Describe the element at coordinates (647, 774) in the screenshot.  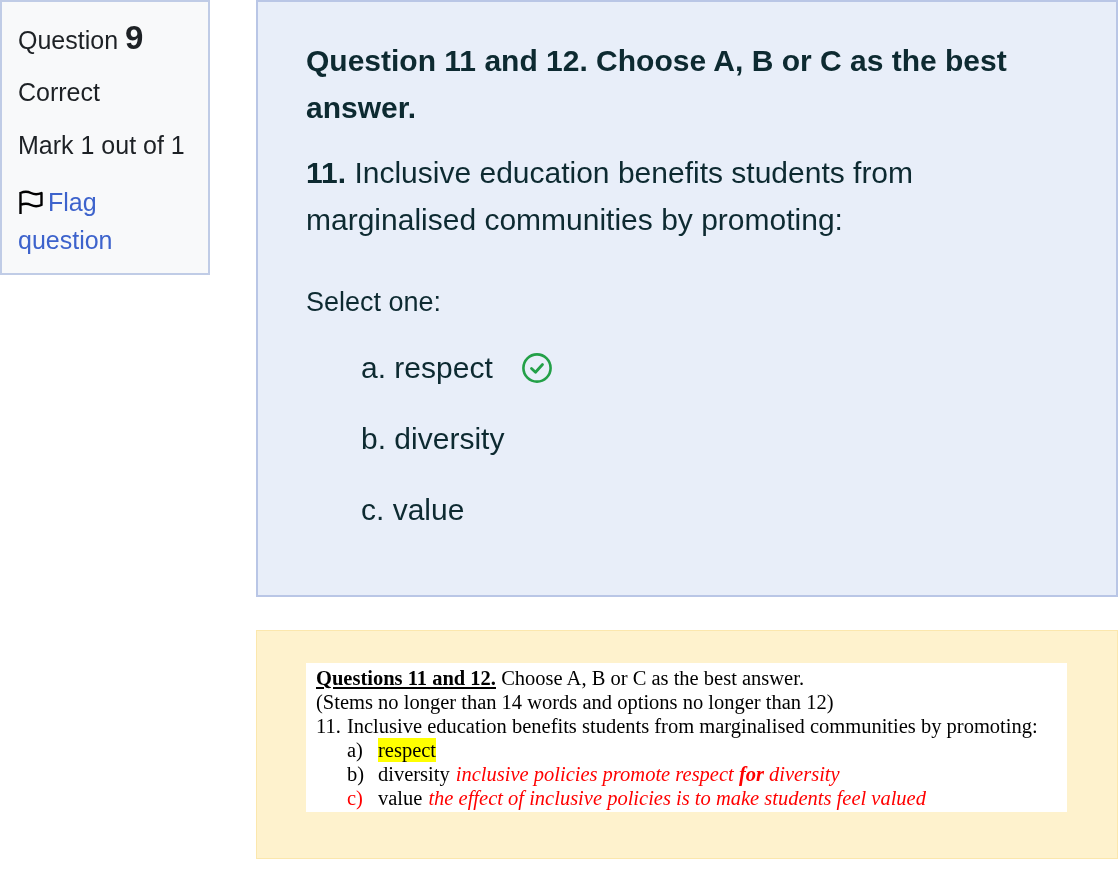
I see `option-comment: inclusive policies promote respect for diversity` at that location.